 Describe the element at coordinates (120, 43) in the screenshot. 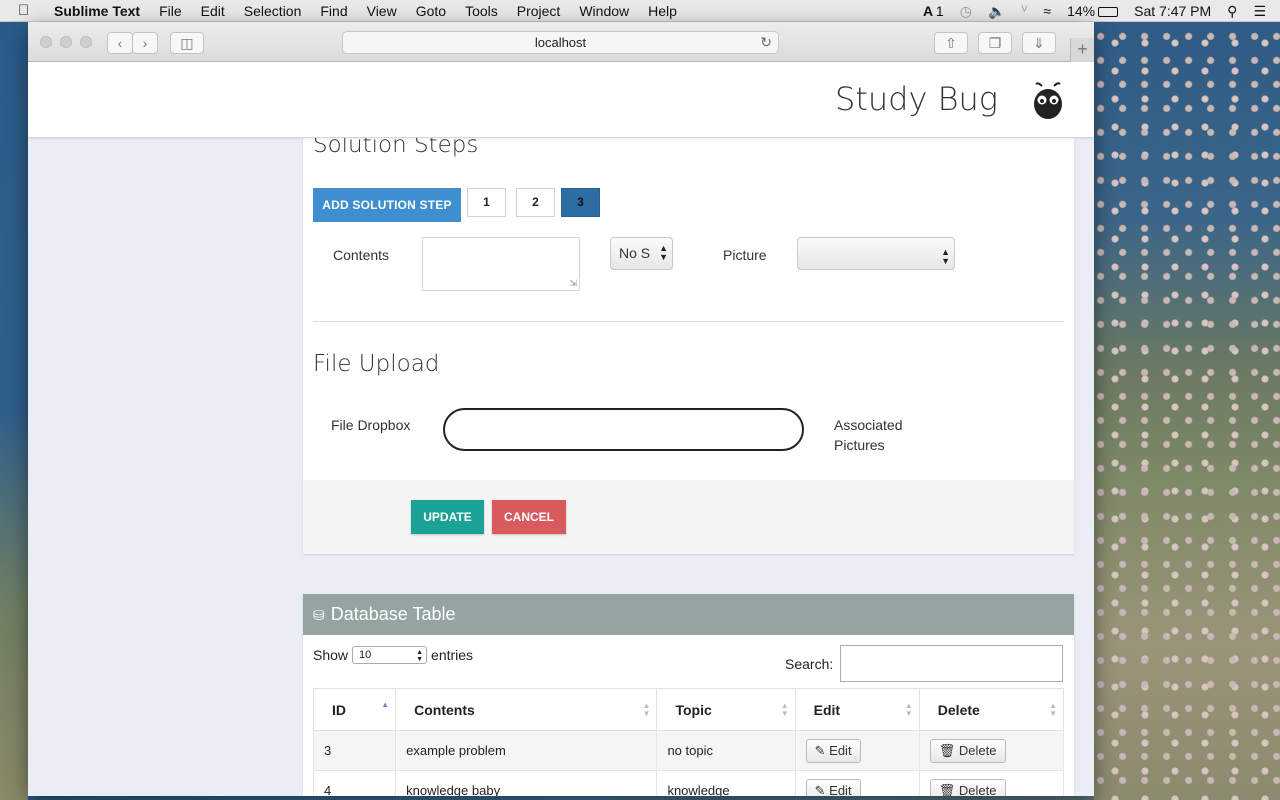

I see `back-icon: ‹` at that location.